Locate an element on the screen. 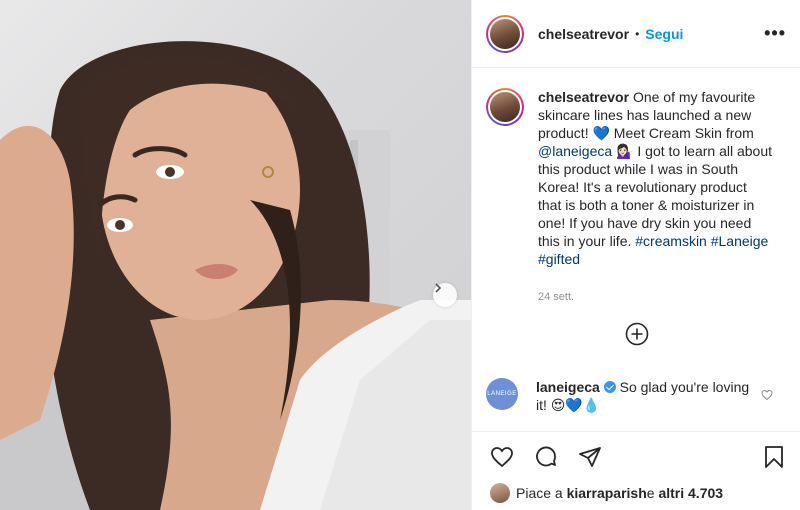 Image resolution: width=800 pixels, height=510 pixels. mention-link: @laneigeca is located at coordinates (575, 151).